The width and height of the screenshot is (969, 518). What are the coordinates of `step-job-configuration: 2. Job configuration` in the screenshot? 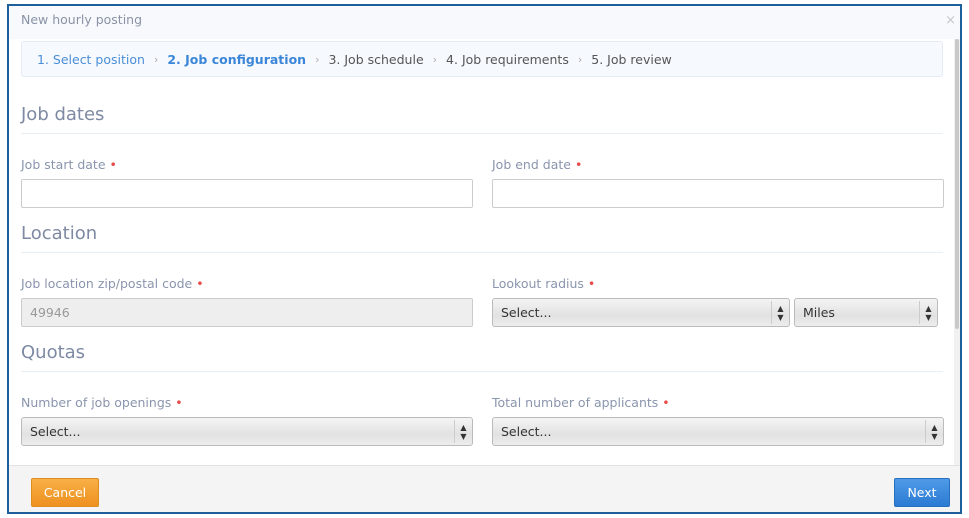 It's located at (236, 59).